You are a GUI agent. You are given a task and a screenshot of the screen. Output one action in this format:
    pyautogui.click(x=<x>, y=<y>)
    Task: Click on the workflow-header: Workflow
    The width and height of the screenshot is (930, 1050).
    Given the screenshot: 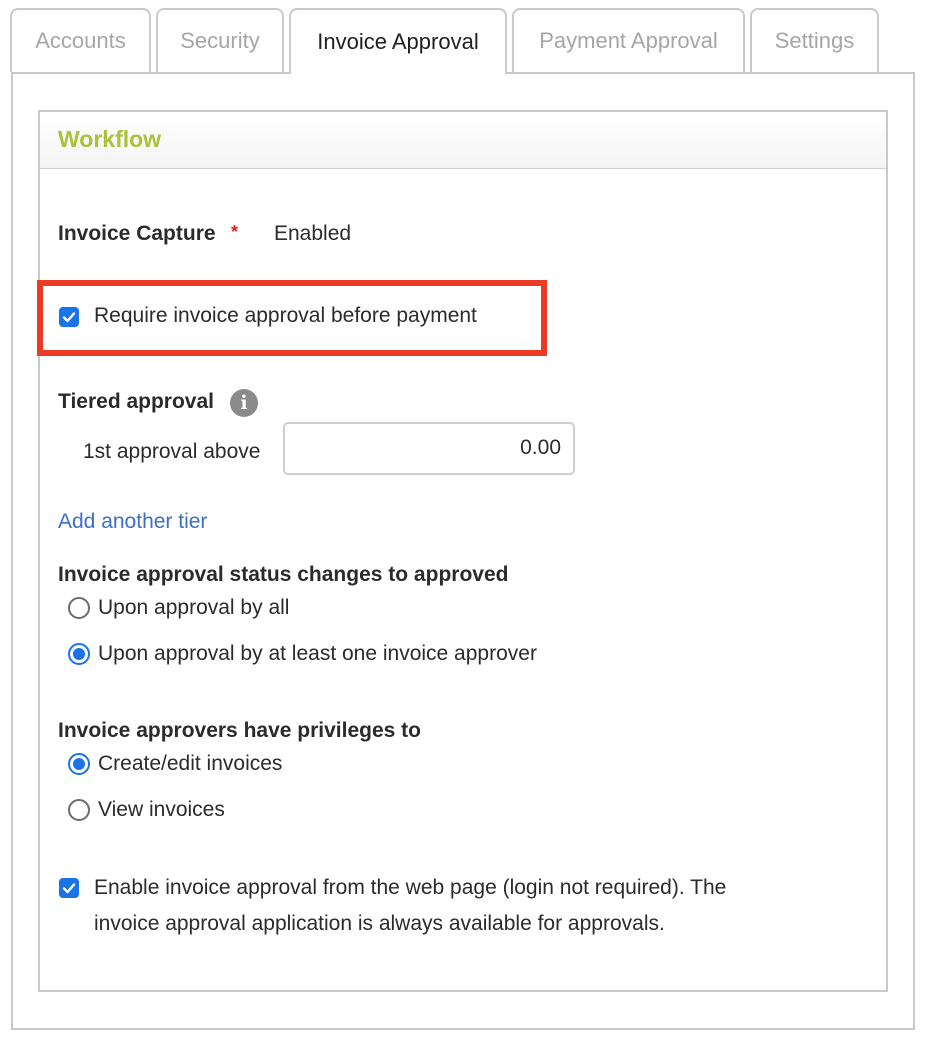 What is the action you would take?
    pyautogui.click(x=463, y=140)
    